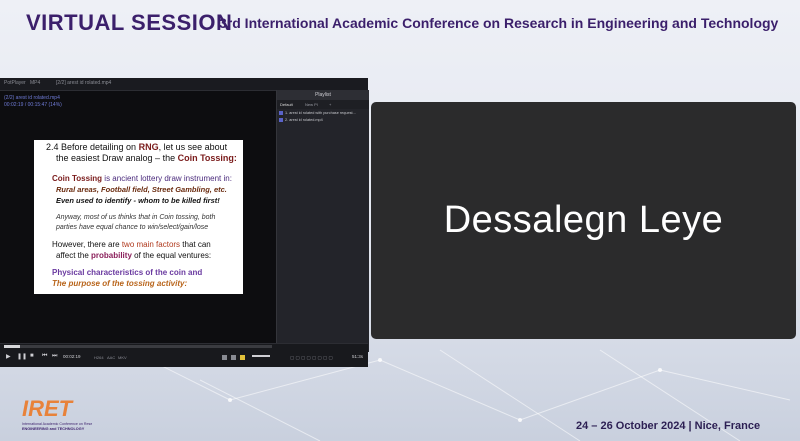  What do you see at coordinates (44, 356) in the screenshot?
I see `previous-icon: ⏮` at bounding box center [44, 356].